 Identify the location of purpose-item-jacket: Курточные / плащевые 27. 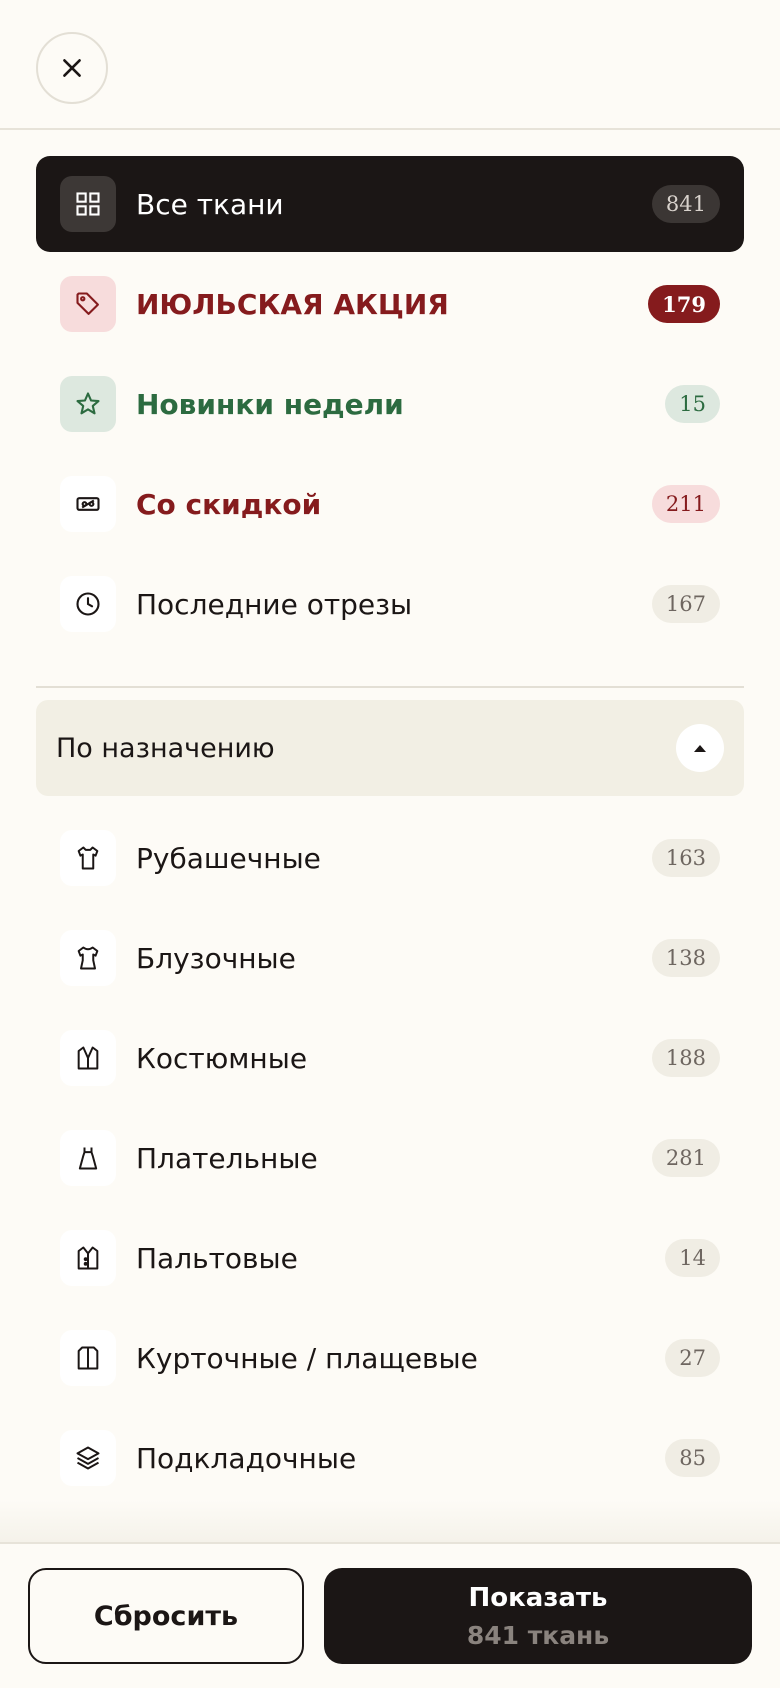
(390, 1358).